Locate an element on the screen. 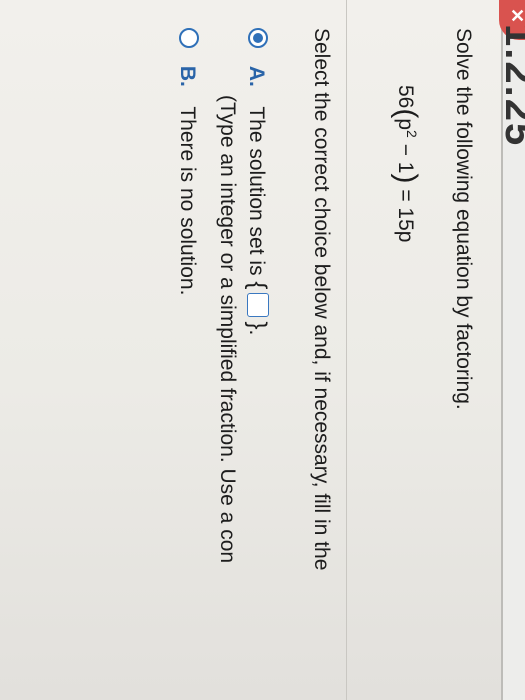  choice-b-letter: B. is located at coordinates (187, 76).